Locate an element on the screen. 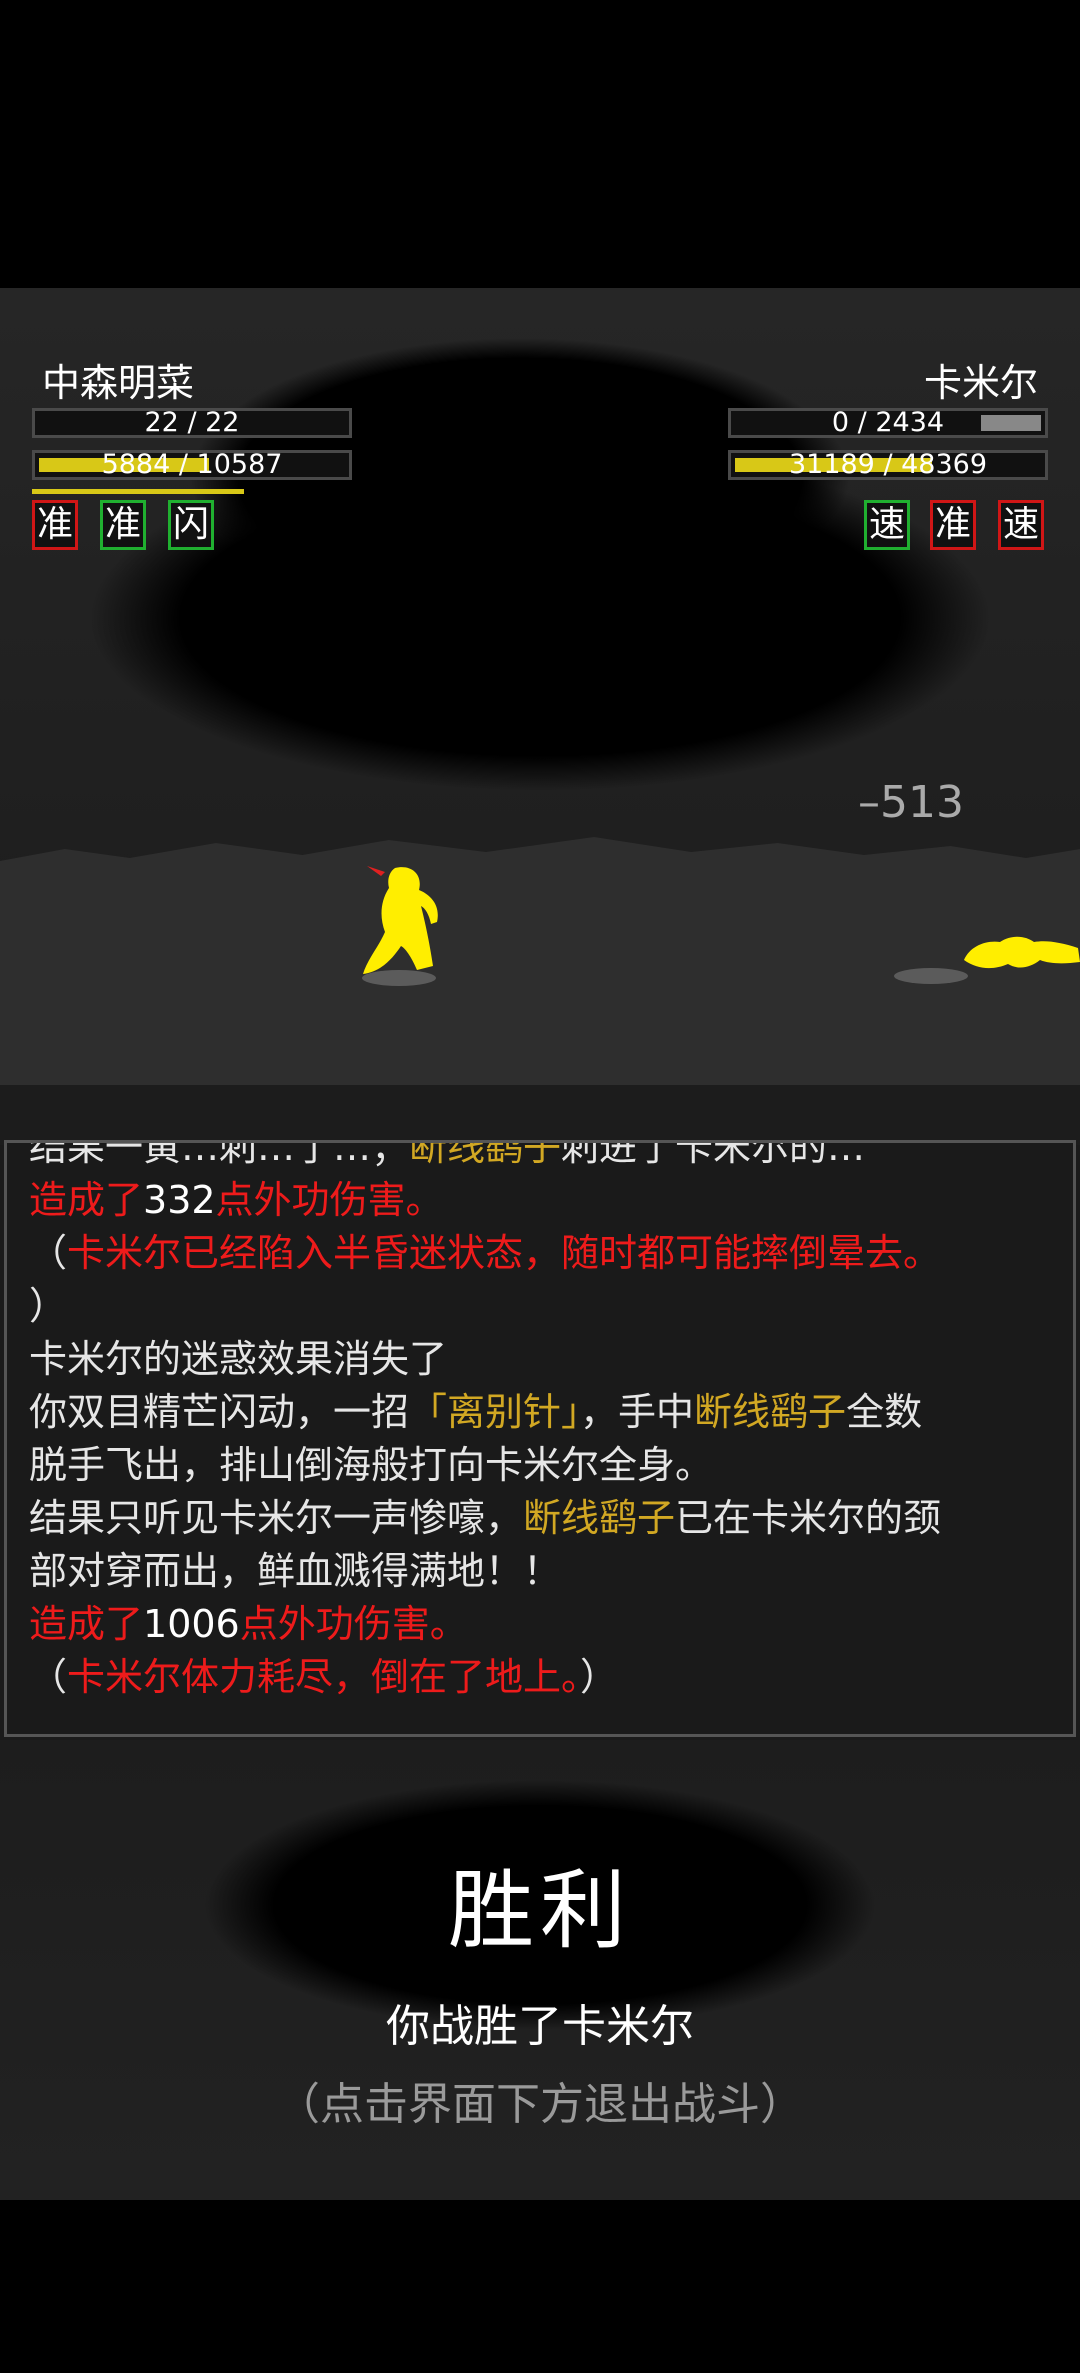  player-hp-bar: 5884 / 10587 is located at coordinates (192, 465).